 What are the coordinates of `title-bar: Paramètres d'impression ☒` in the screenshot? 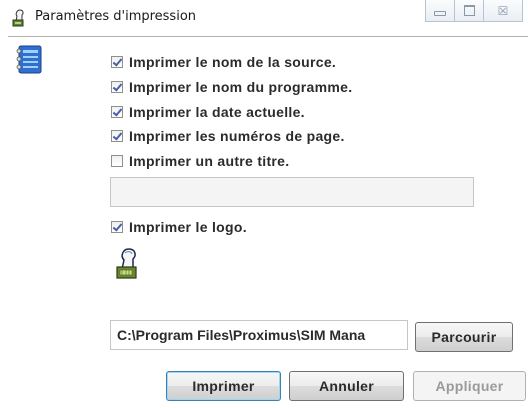 It's located at (264, 17).